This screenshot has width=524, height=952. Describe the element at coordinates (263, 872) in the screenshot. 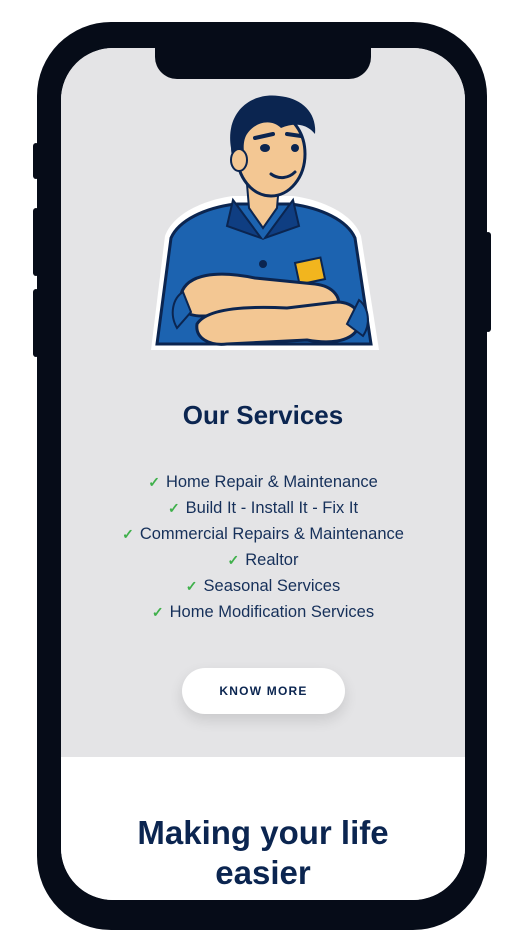

I see `life-title-line2: easier` at that location.